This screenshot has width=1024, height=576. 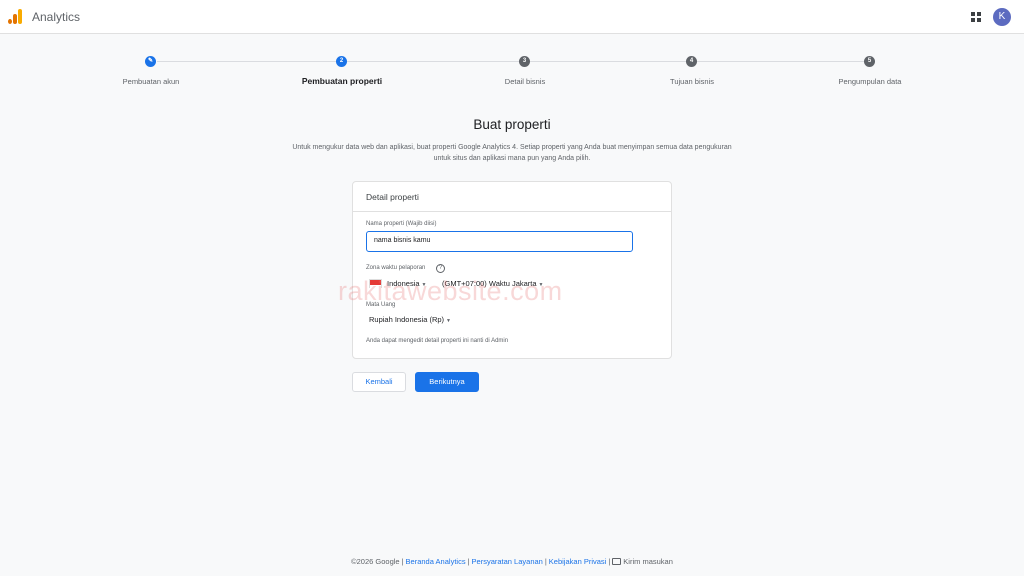 I want to click on step-2-indicator: 2, so click(x=341, y=61).